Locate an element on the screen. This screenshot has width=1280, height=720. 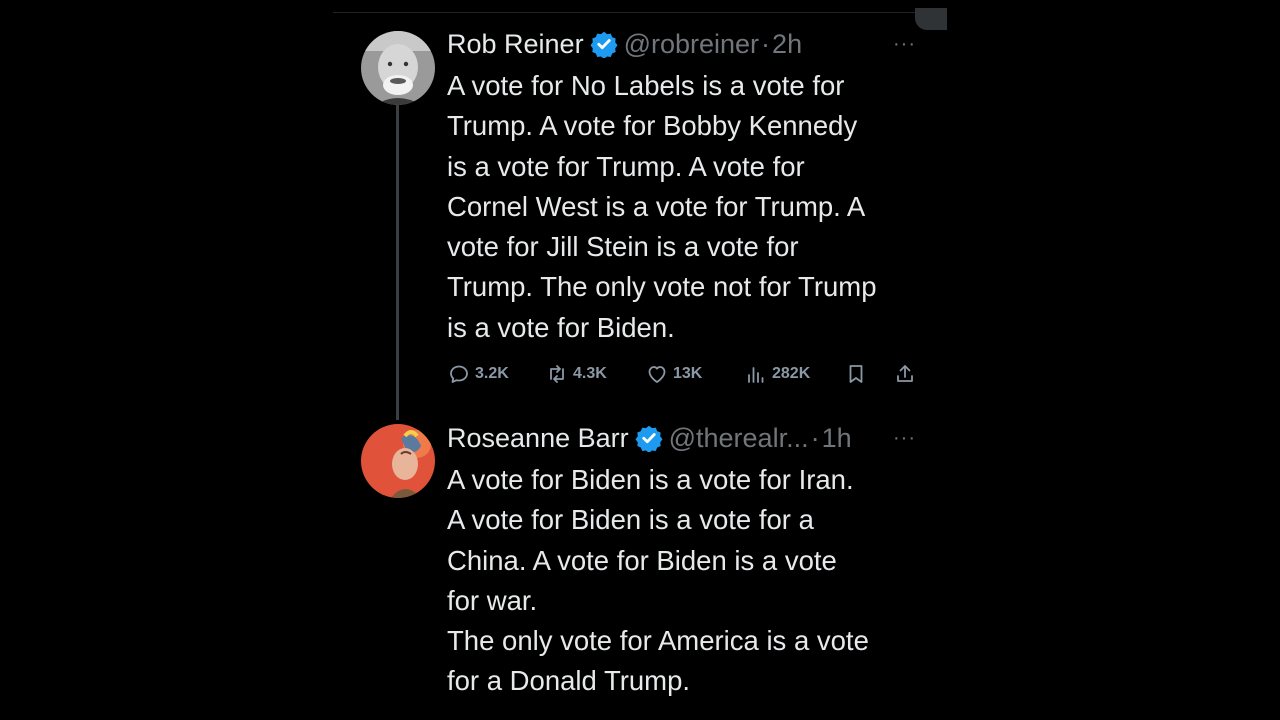
tweet-text-line: Trump. The only vote not for Trump is located at coordinates (662, 287).